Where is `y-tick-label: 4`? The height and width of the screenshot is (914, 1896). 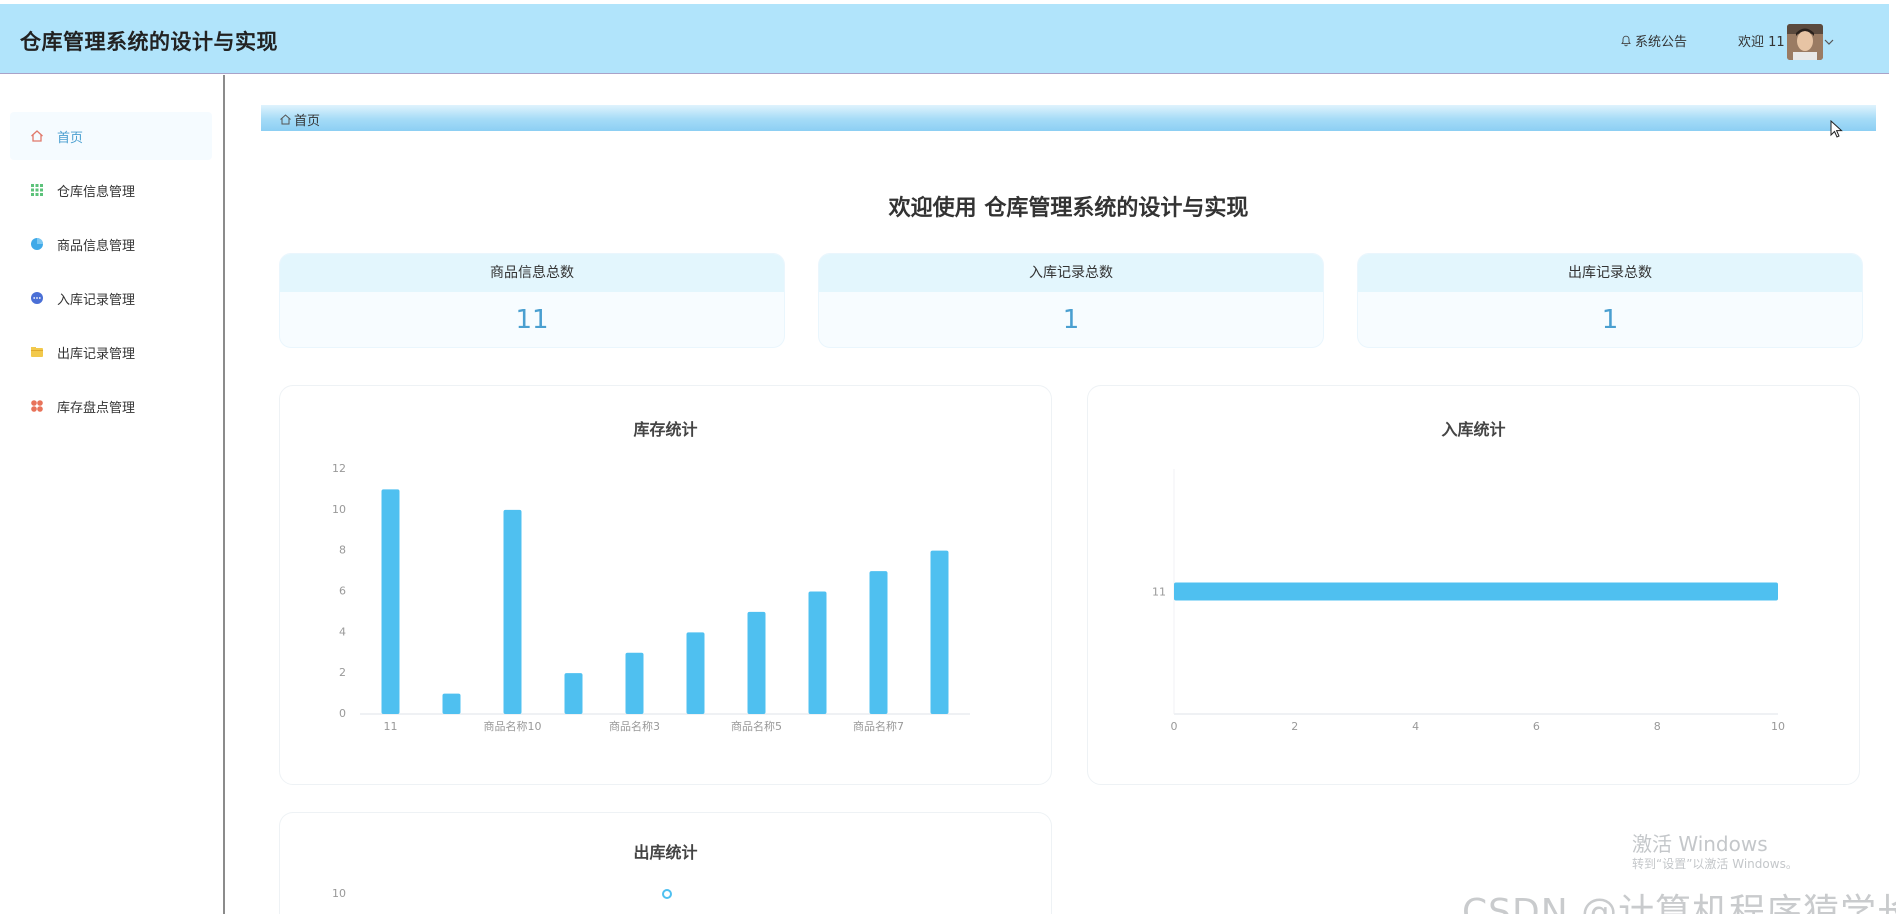
y-tick-label: 4 is located at coordinates (342, 631).